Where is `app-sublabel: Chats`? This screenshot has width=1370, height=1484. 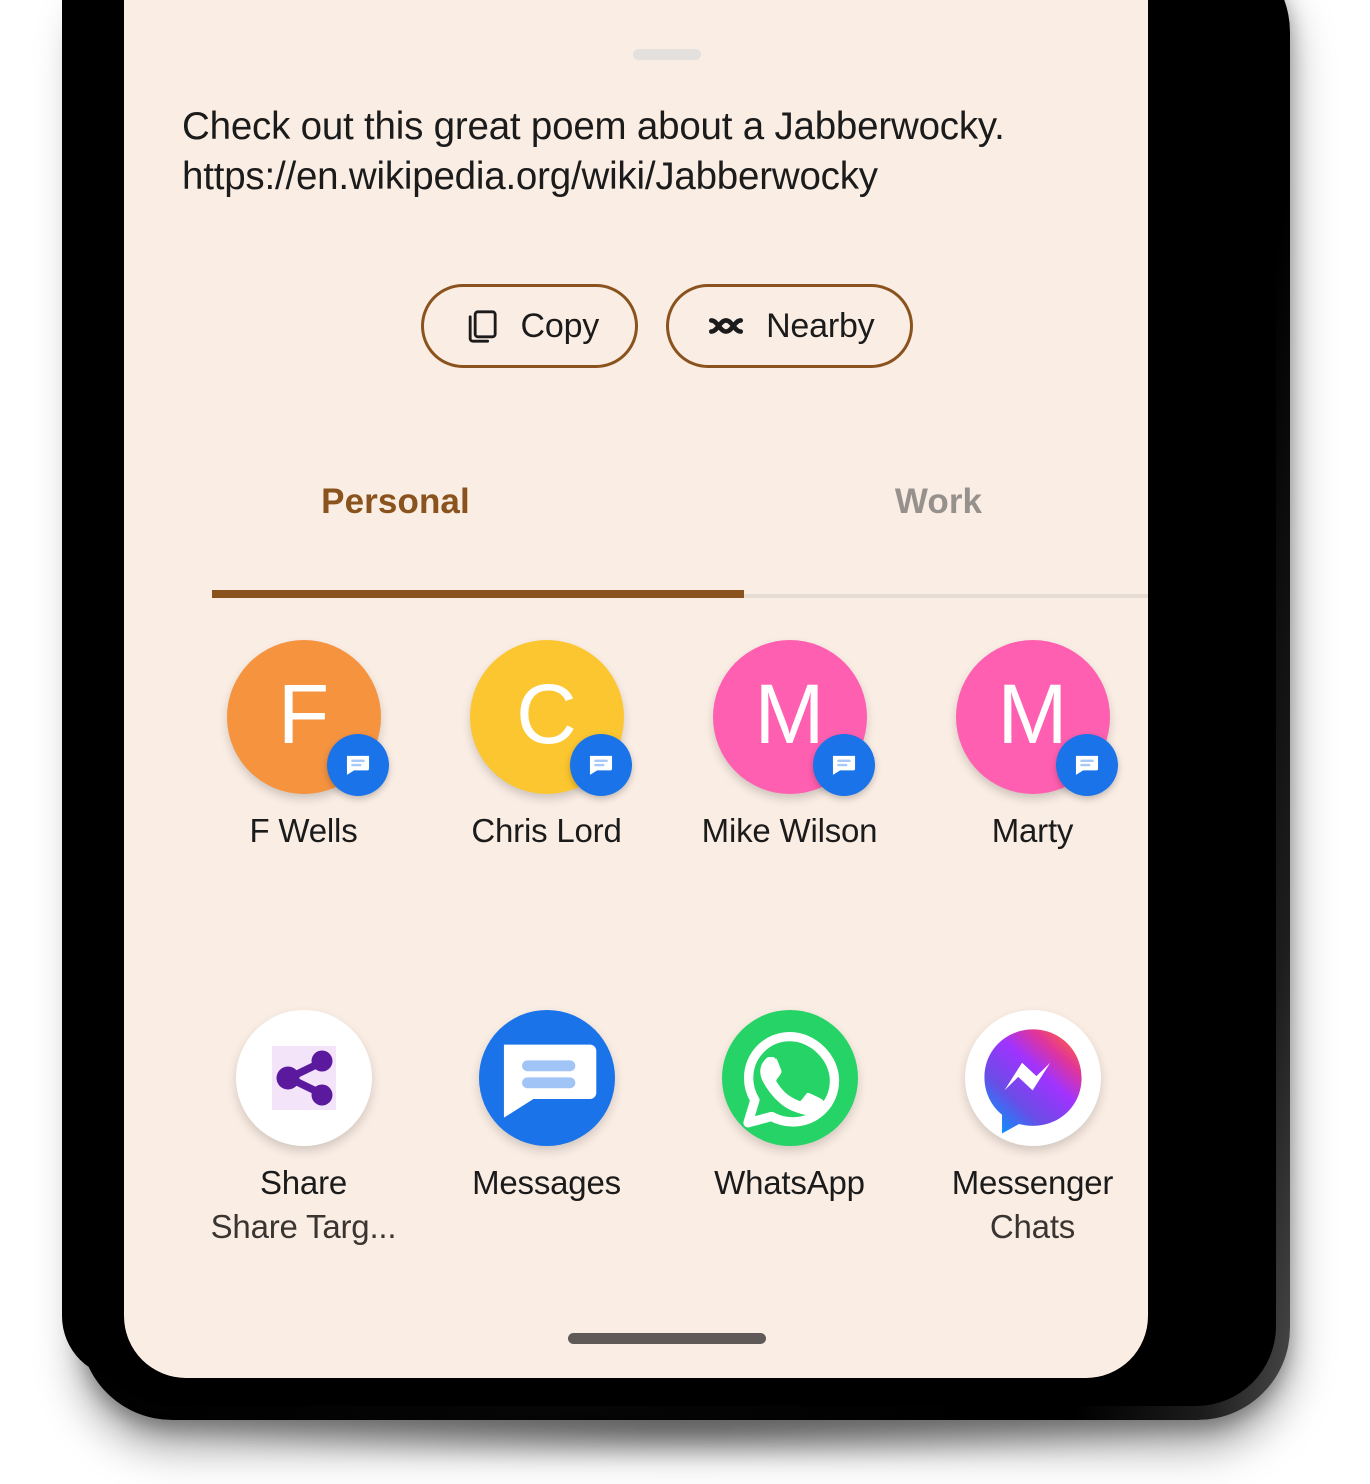 app-sublabel: Chats is located at coordinates (1032, 1226).